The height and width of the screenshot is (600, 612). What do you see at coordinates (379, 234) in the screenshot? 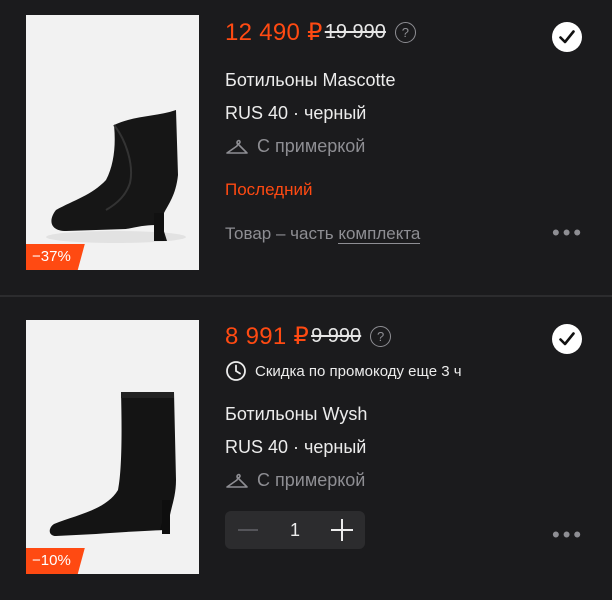
I see `kit-link: комплекта` at bounding box center [379, 234].